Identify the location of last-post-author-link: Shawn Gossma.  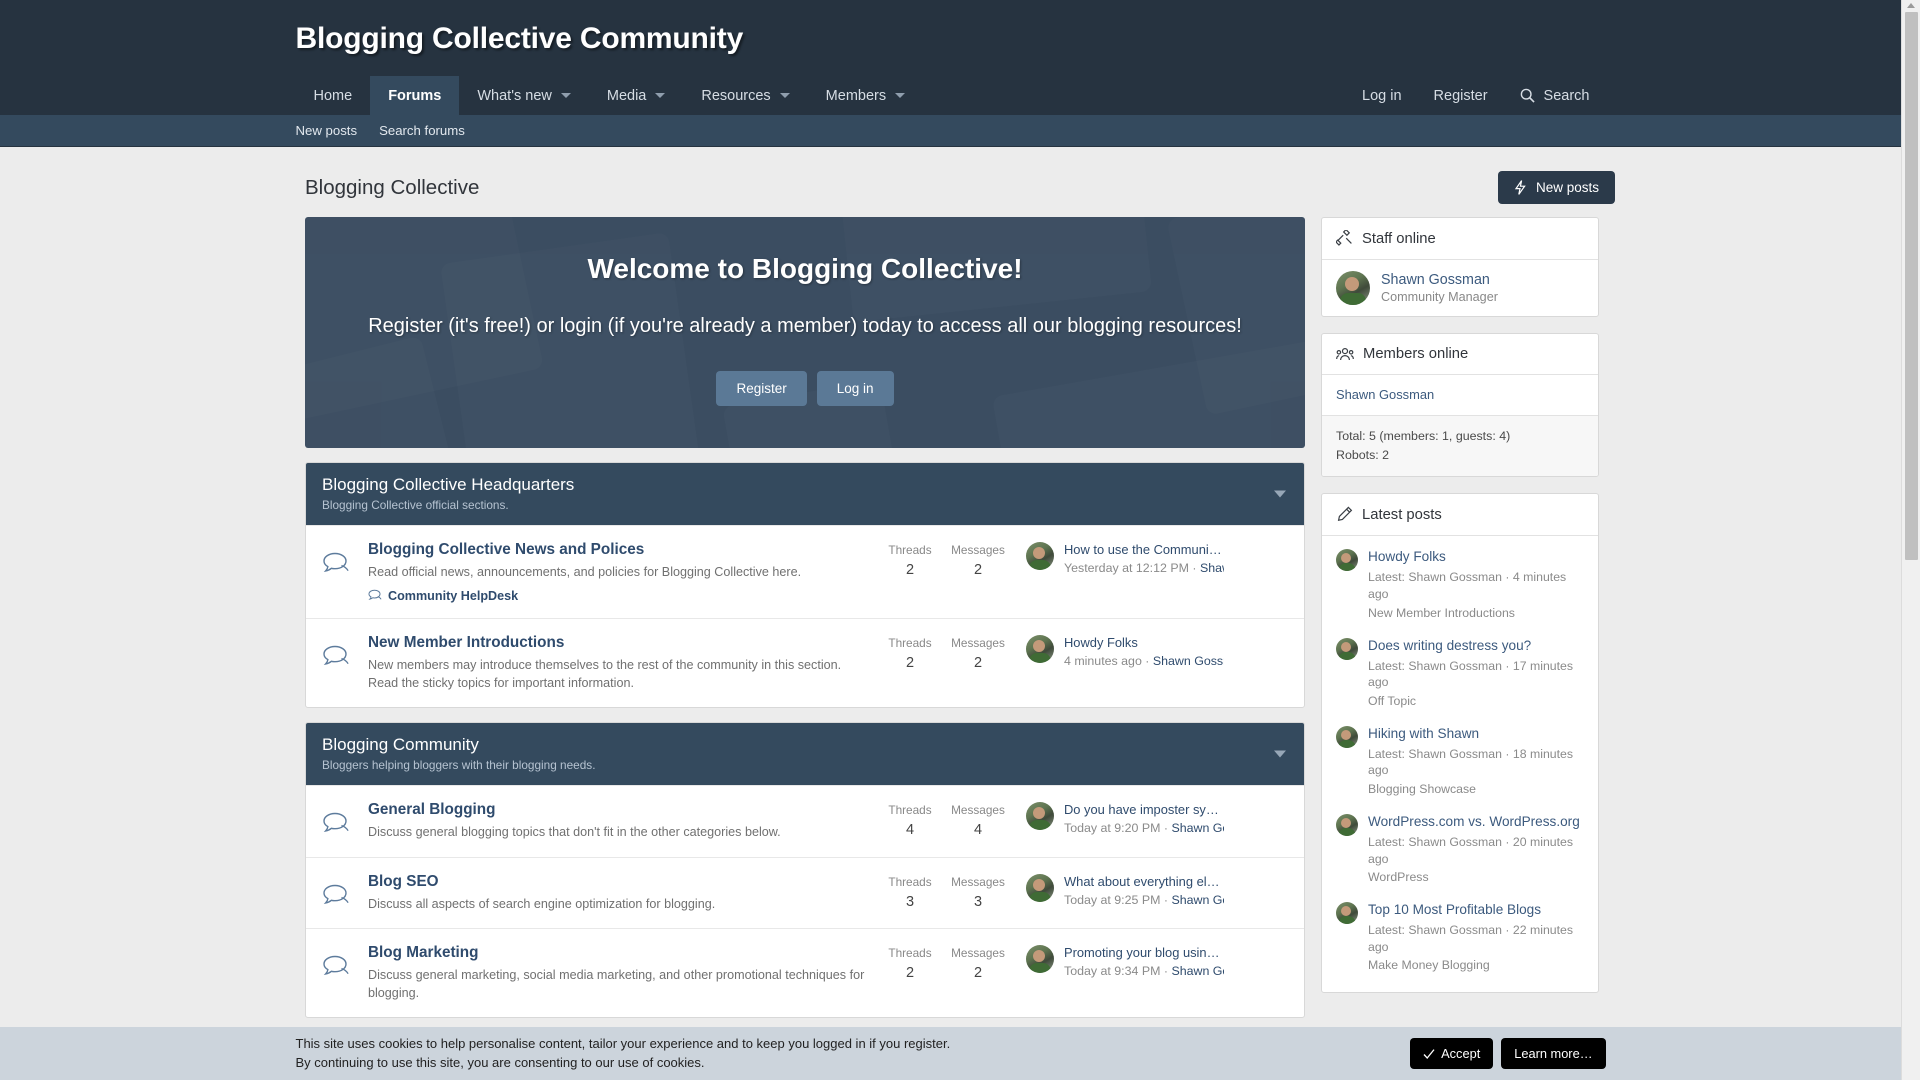
(1212, 568).